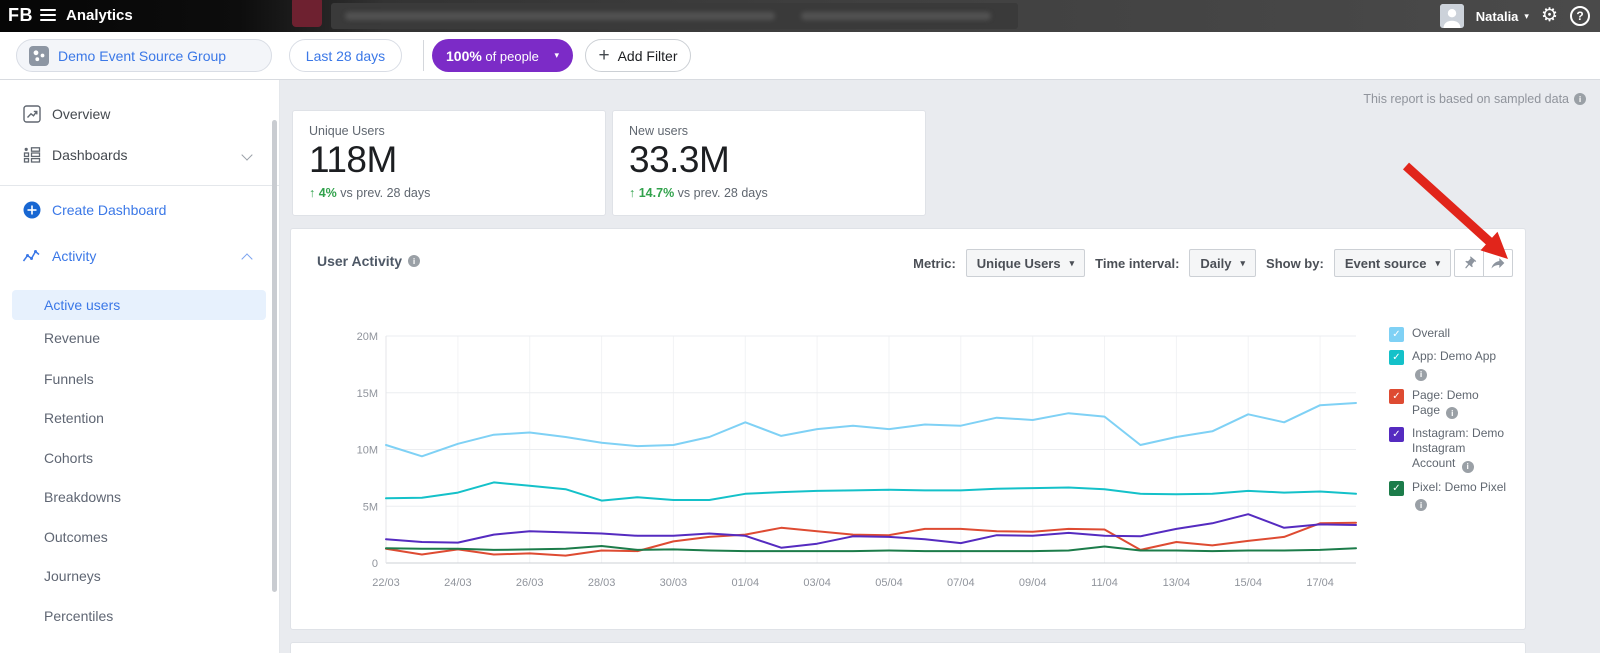 The image size is (1600, 653). What do you see at coordinates (99, 15) in the screenshot?
I see `app-title: Analytics` at bounding box center [99, 15].